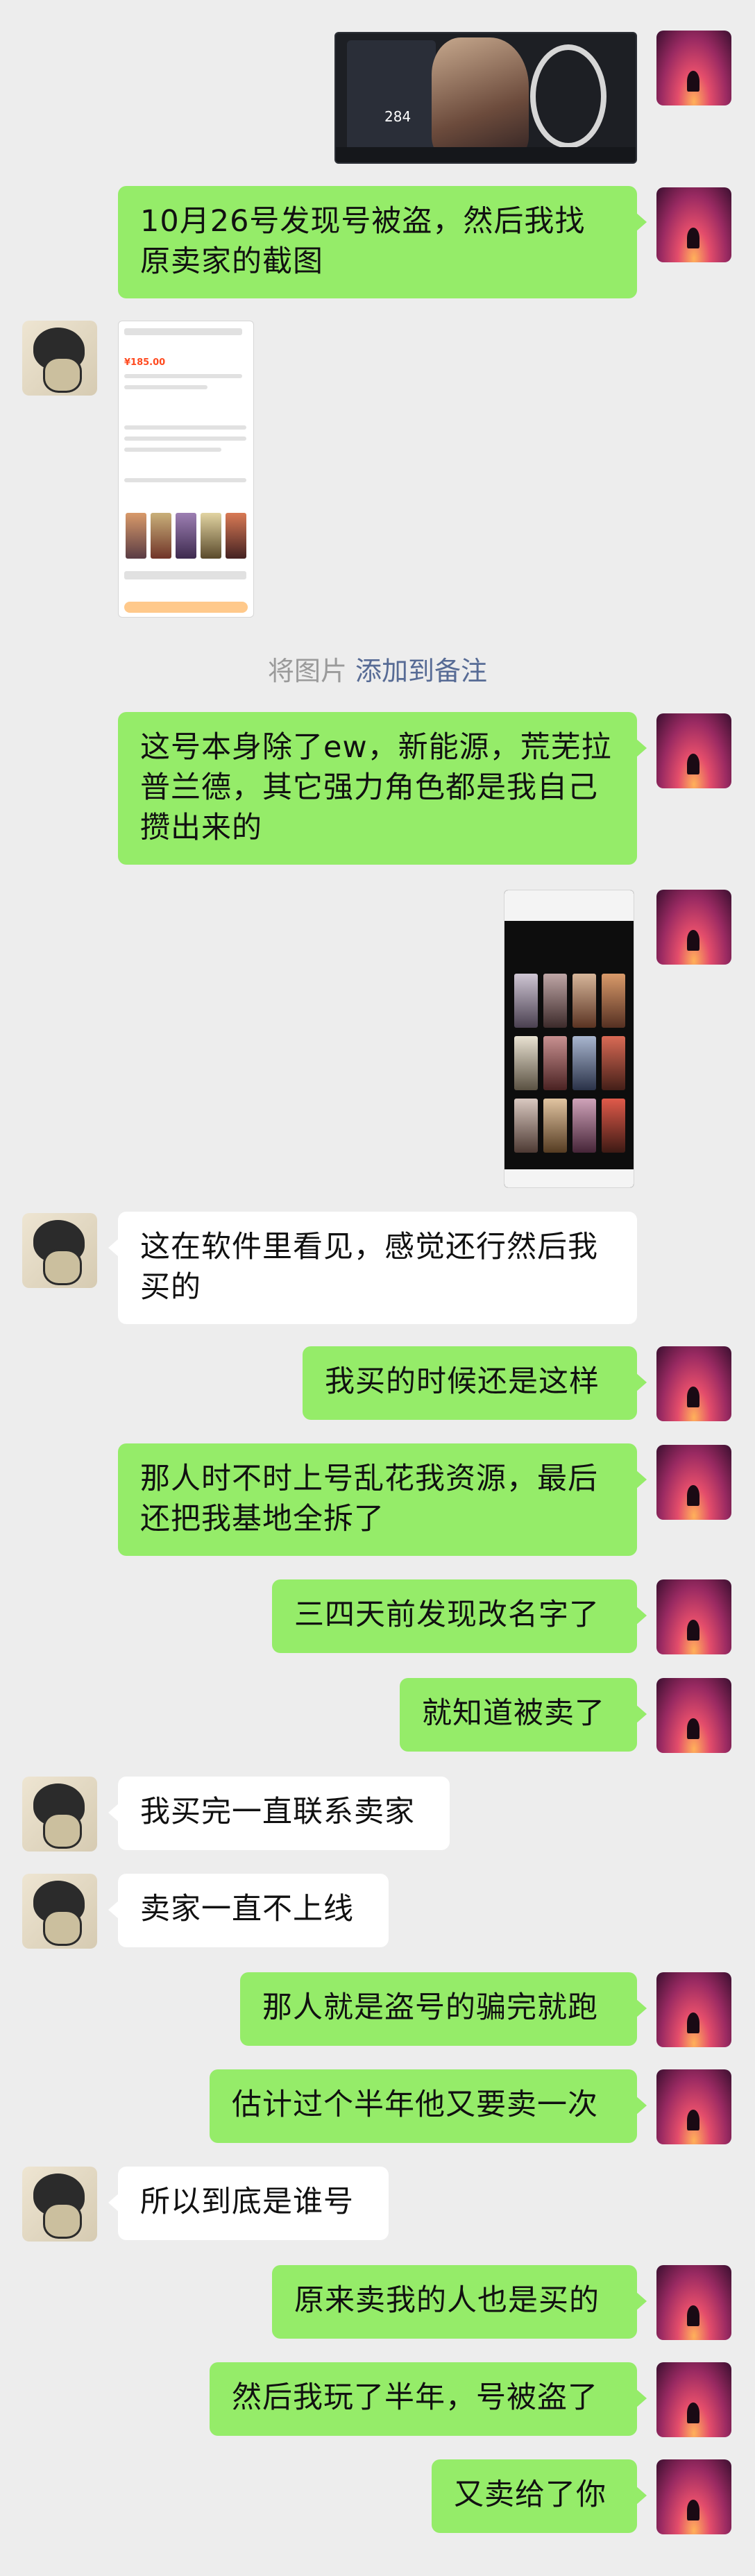 The height and width of the screenshot is (2576, 755). I want to click on message-bubble: 我买完一直联系卖家, so click(279, 1813).